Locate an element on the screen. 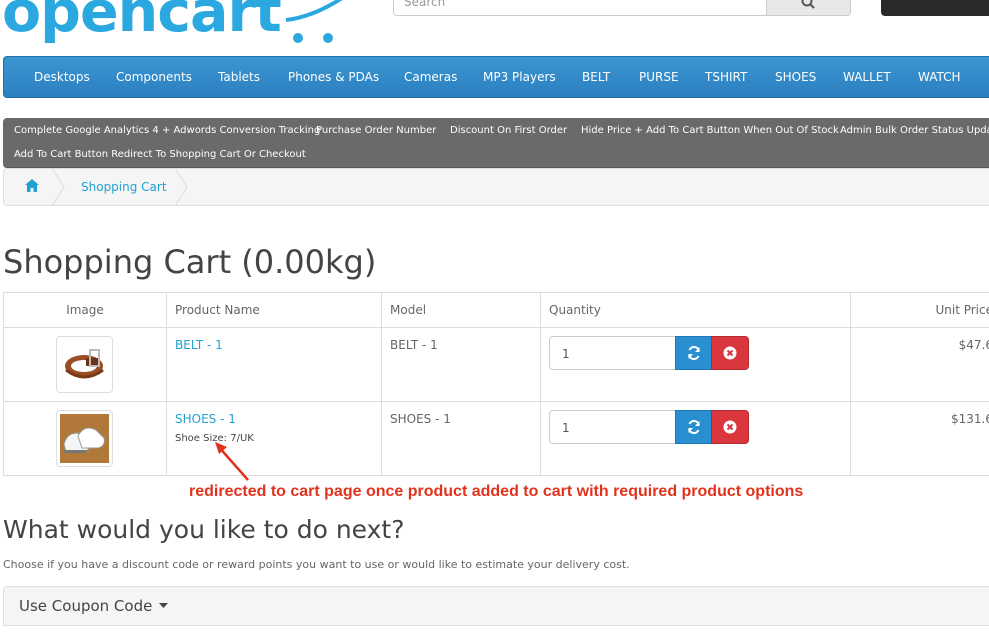  menu-item-watch: WATCH is located at coordinates (939, 77).